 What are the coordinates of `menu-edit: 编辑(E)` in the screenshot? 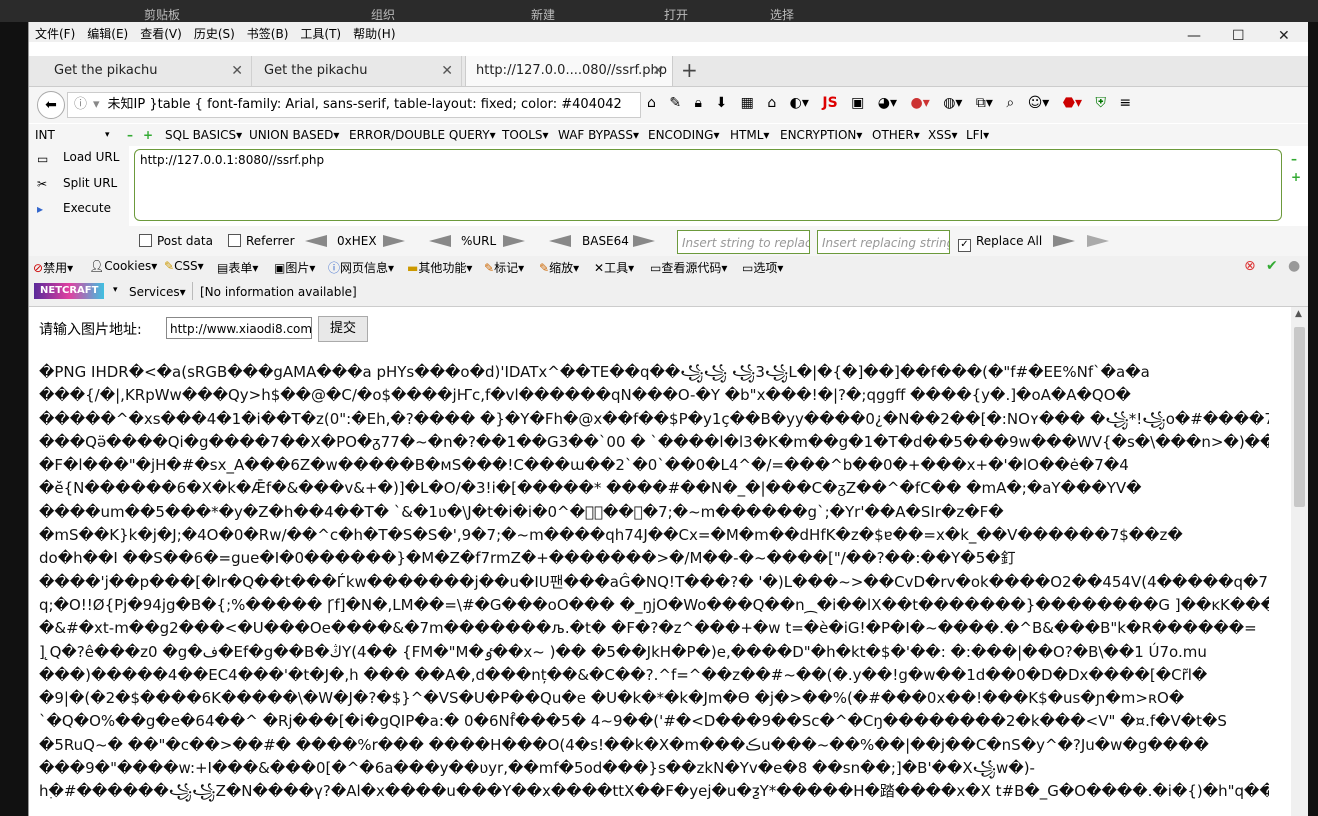 It's located at (107, 32).